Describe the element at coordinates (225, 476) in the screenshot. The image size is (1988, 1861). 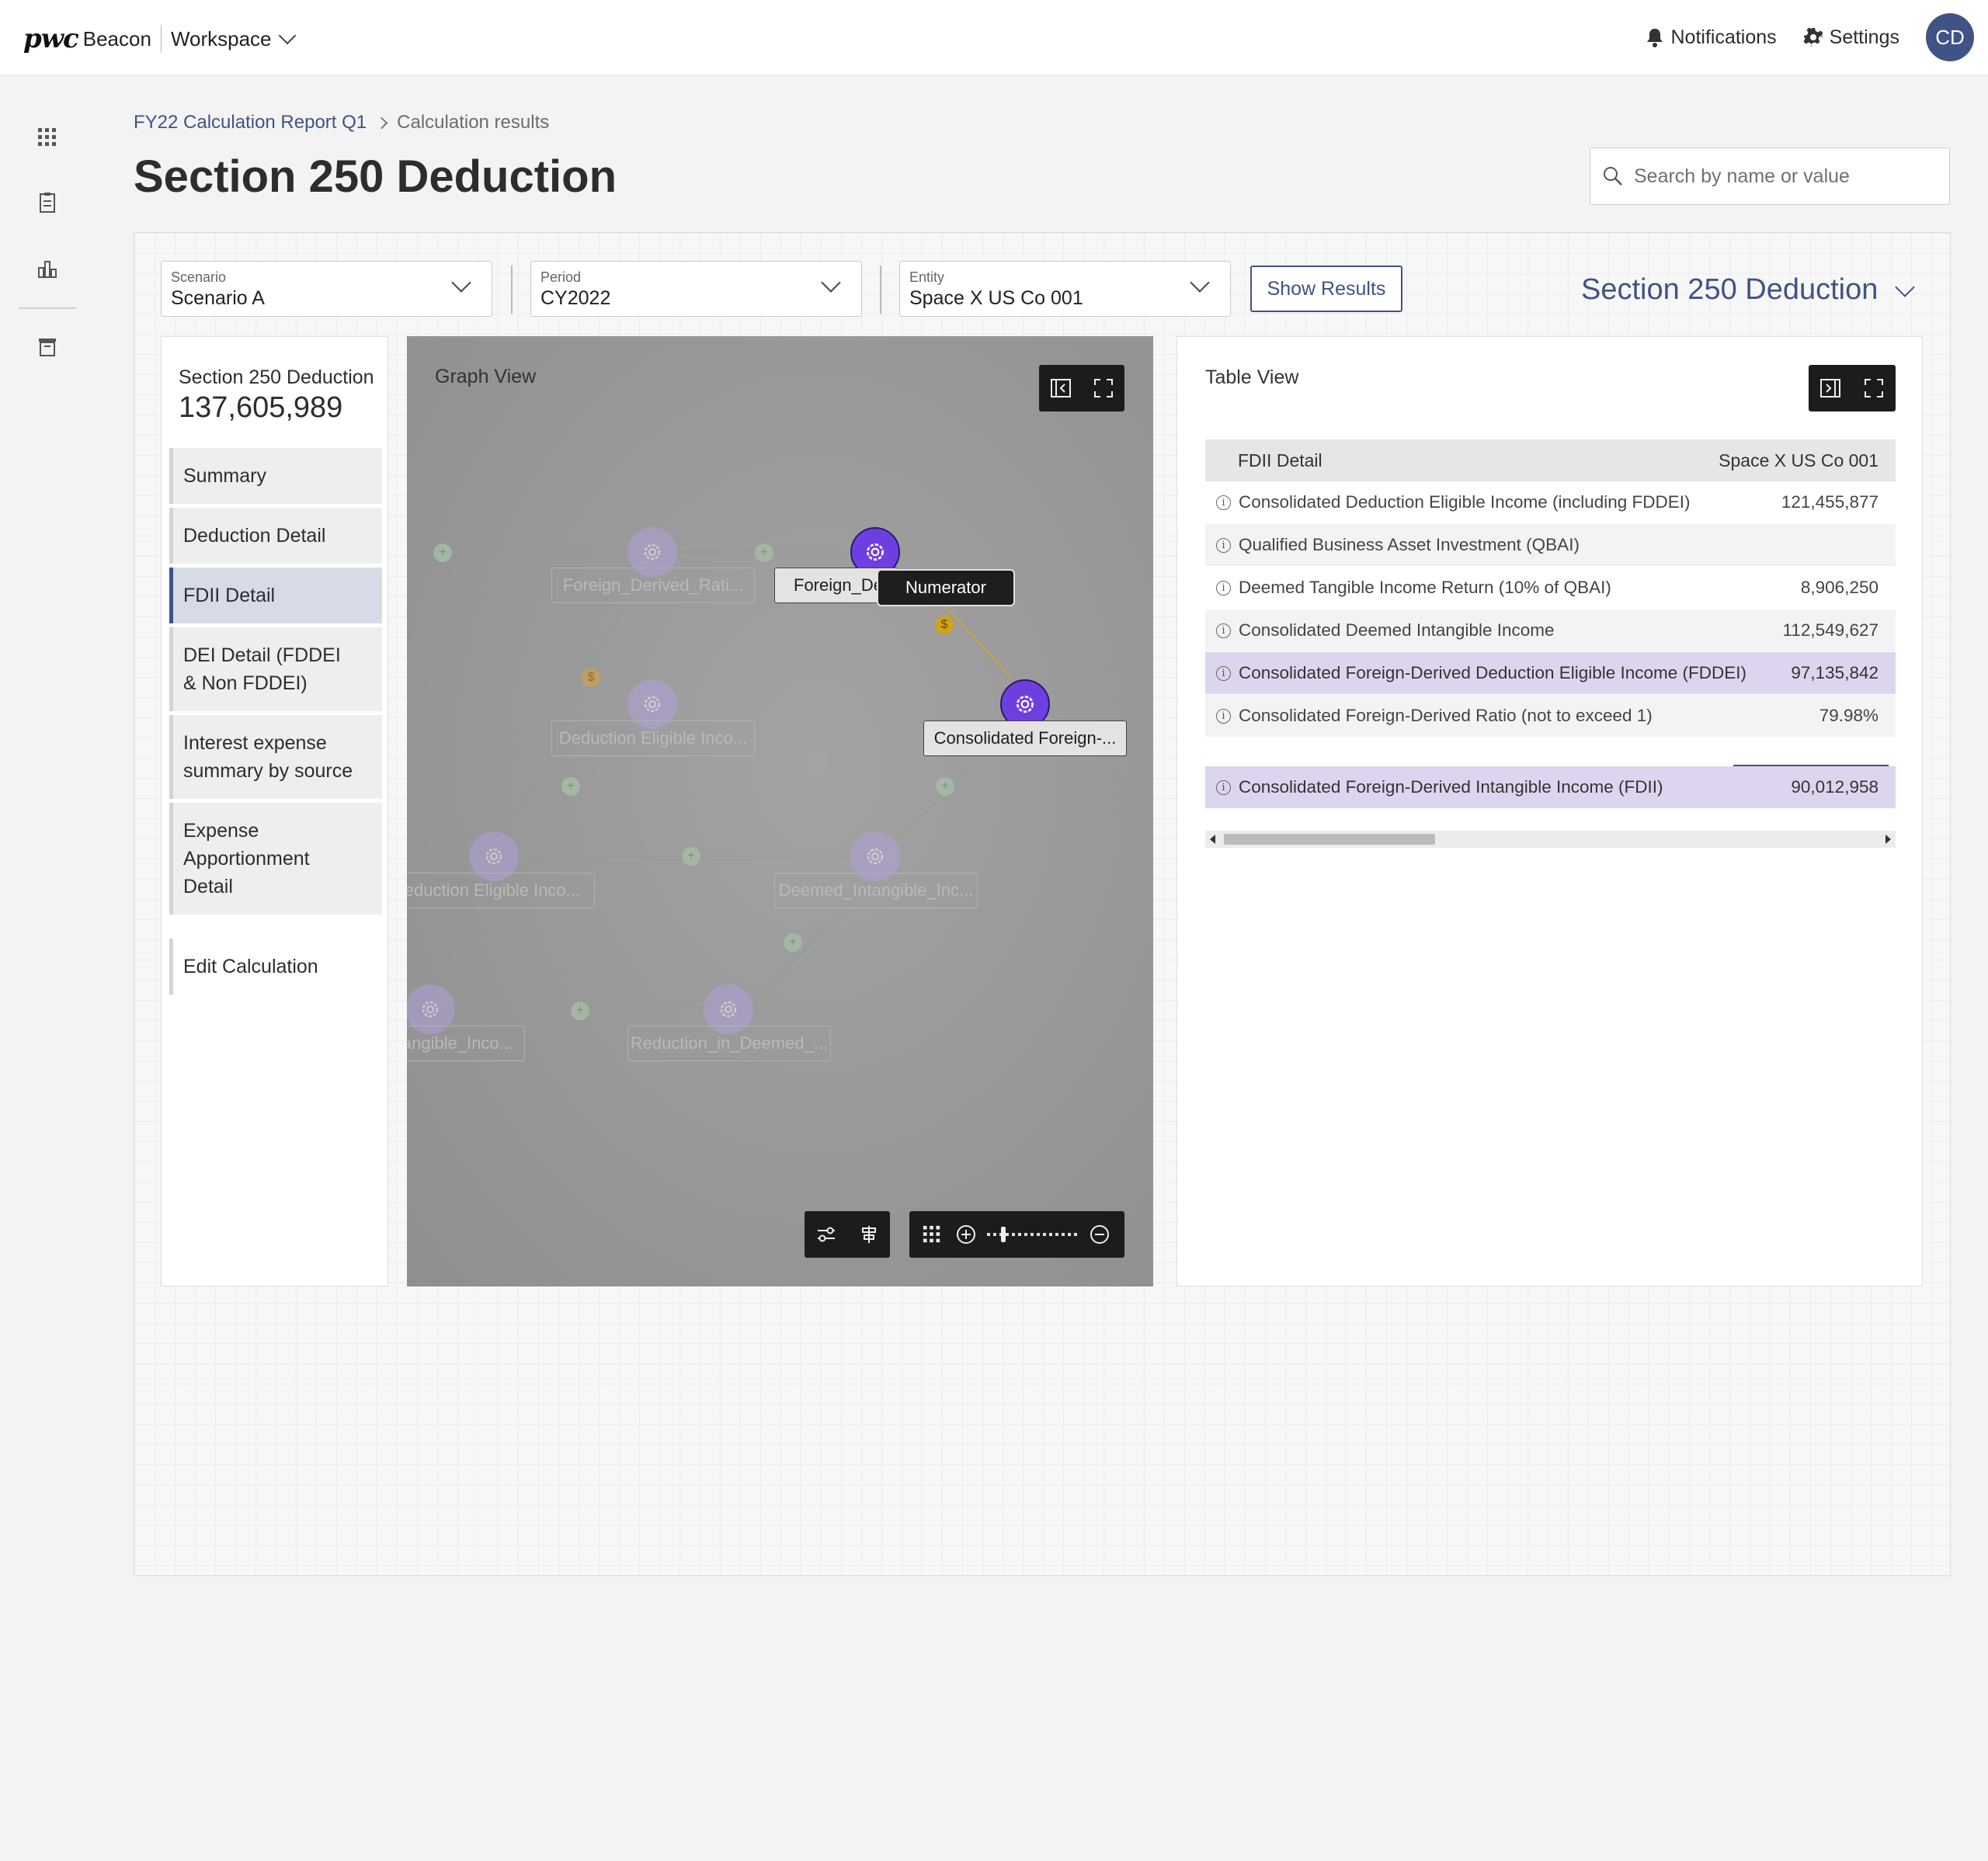
I see `nav-item-label: Summary` at that location.